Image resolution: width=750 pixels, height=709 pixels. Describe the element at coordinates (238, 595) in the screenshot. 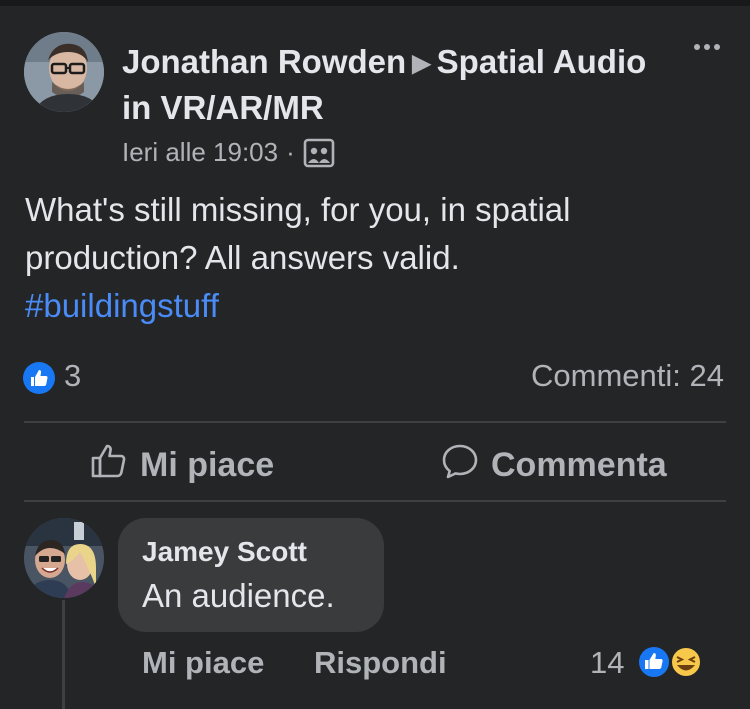

I see `comment-text: An audience.` at that location.